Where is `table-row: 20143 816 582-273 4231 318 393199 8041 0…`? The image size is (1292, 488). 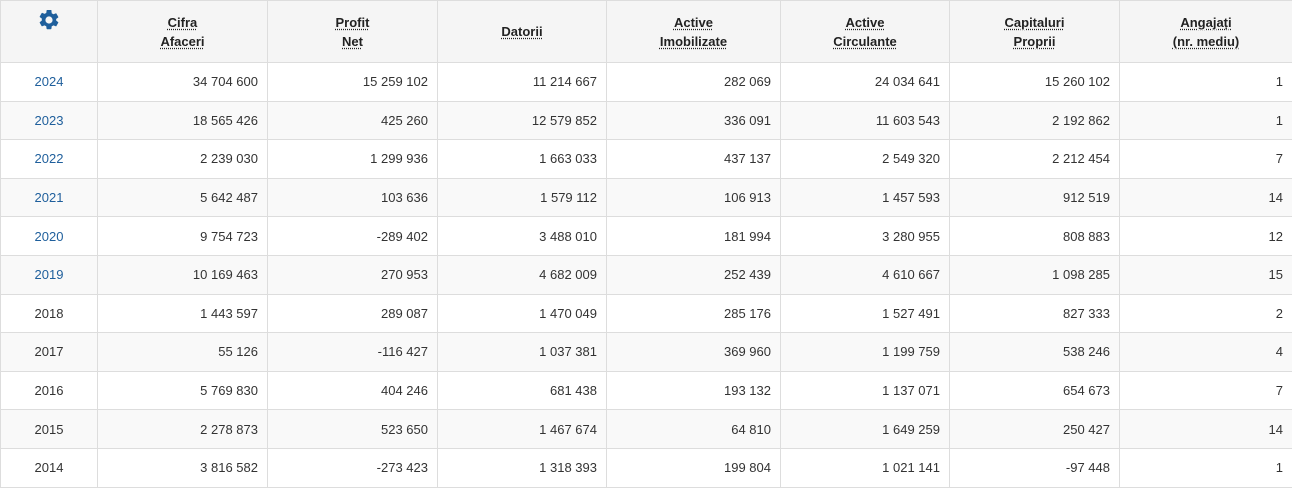
table-row: 20143 816 582-273 4231 318 393199 8041 0… is located at coordinates (646, 467).